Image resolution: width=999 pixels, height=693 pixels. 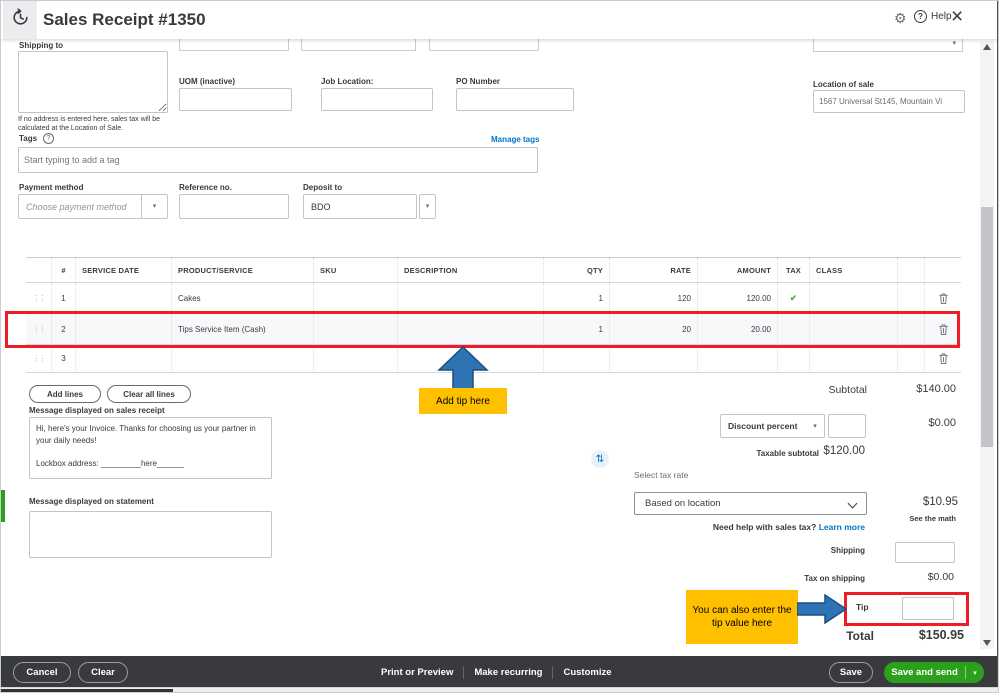 I want to click on cell-rate: 120, so click(x=654, y=298).